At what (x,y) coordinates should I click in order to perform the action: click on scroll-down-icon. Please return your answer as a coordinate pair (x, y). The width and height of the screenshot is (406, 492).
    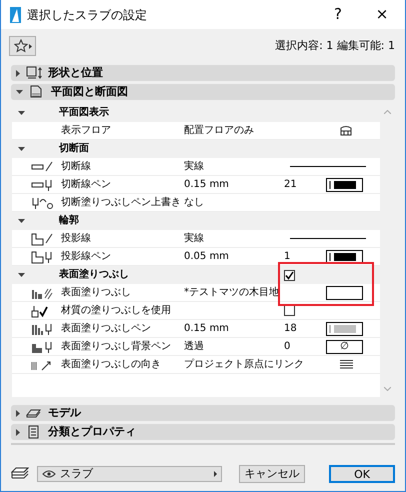
    Looking at the image, I should click on (387, 389).